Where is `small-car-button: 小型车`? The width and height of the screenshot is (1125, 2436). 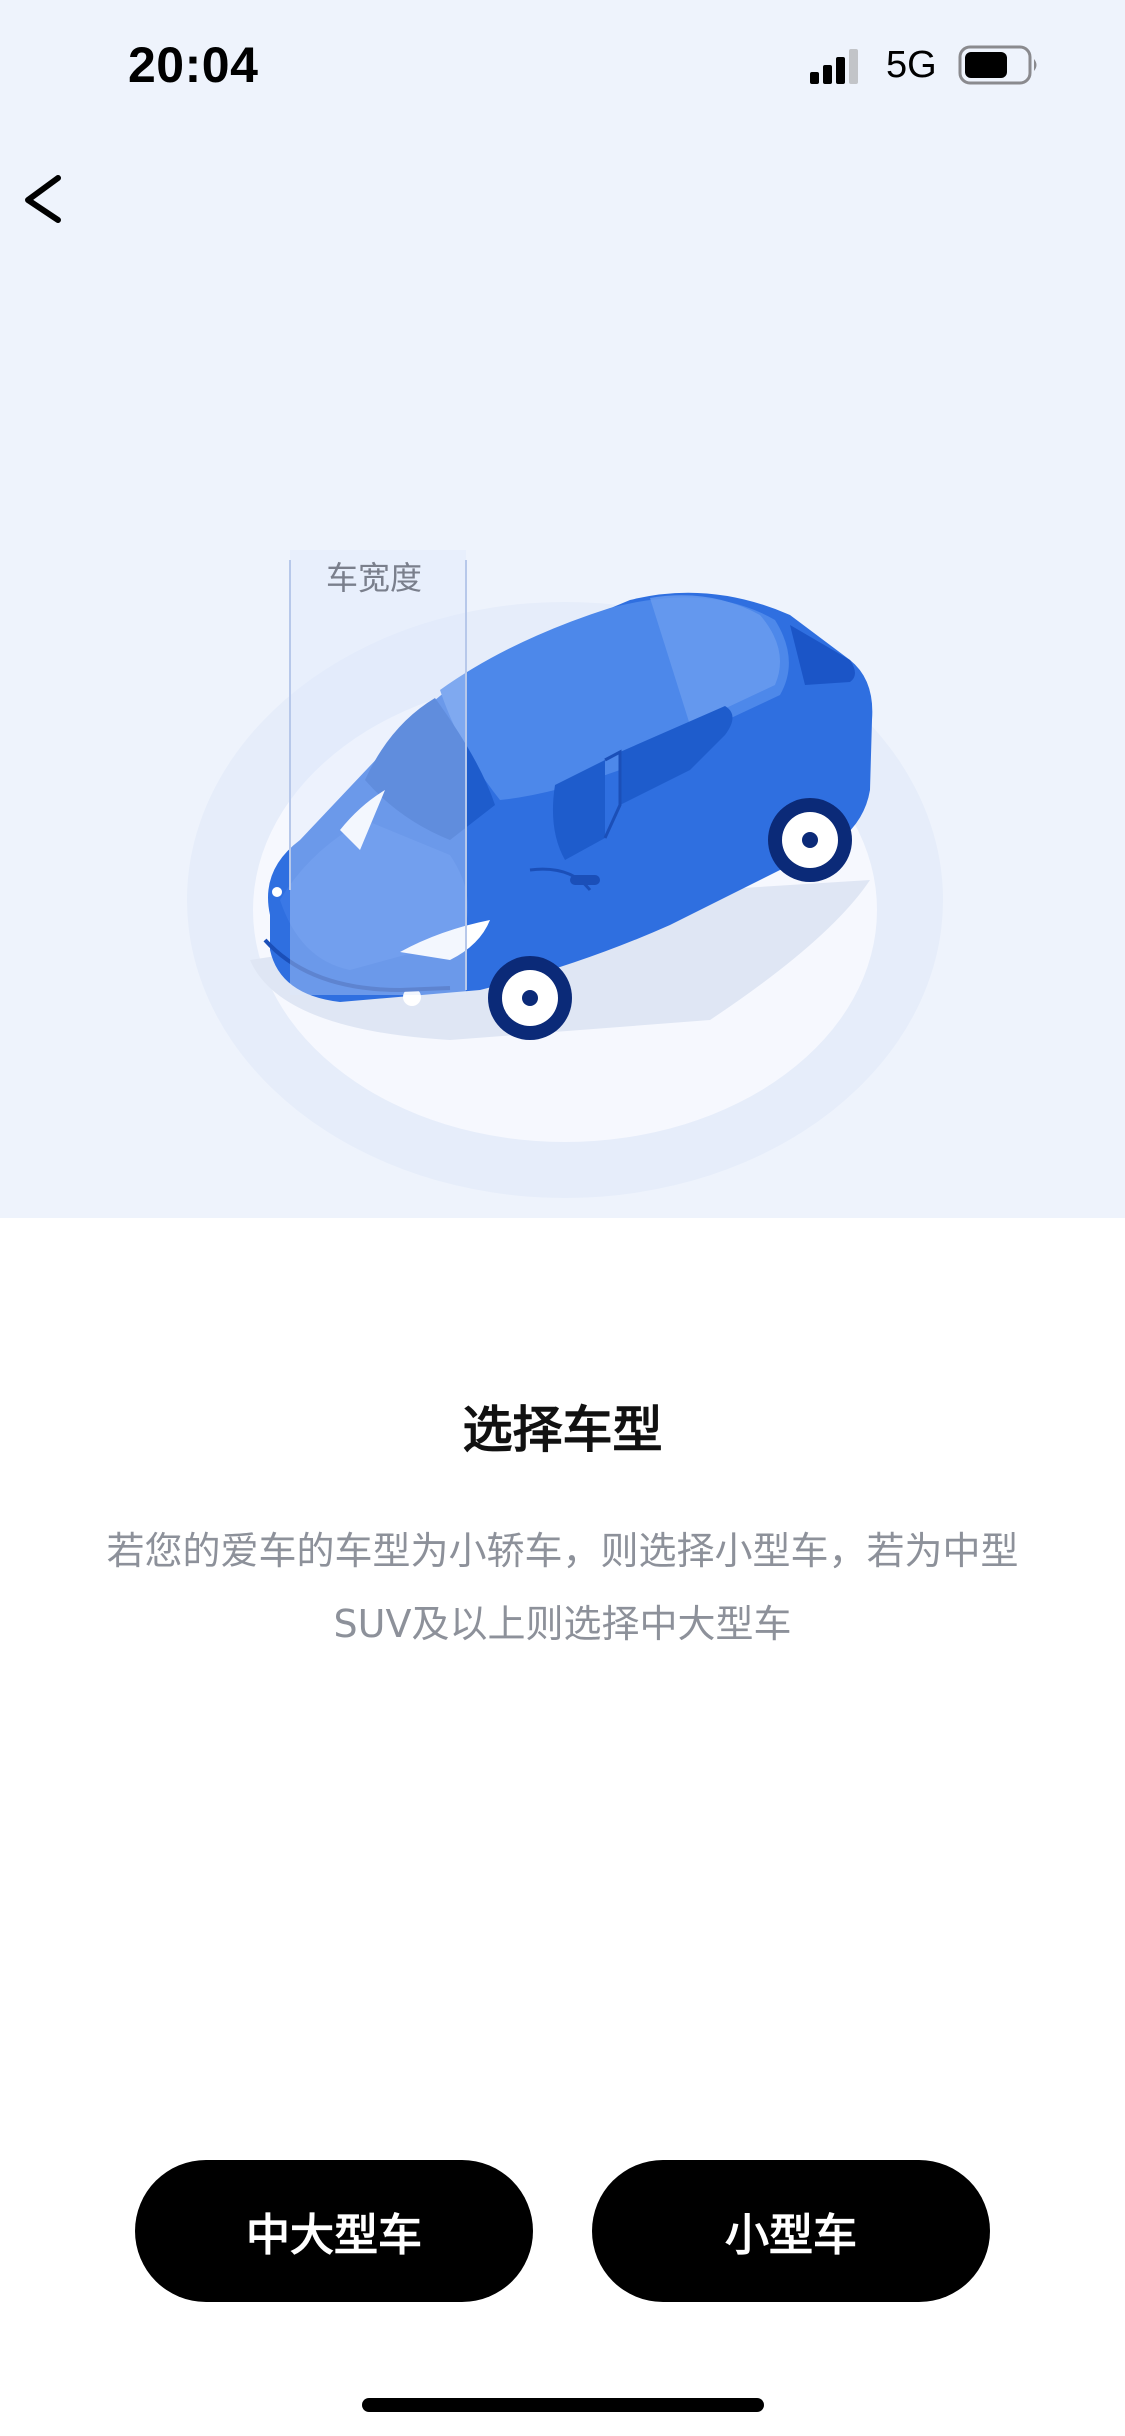 small-car-button: 小型车 is located at coordinates (791, 2231).